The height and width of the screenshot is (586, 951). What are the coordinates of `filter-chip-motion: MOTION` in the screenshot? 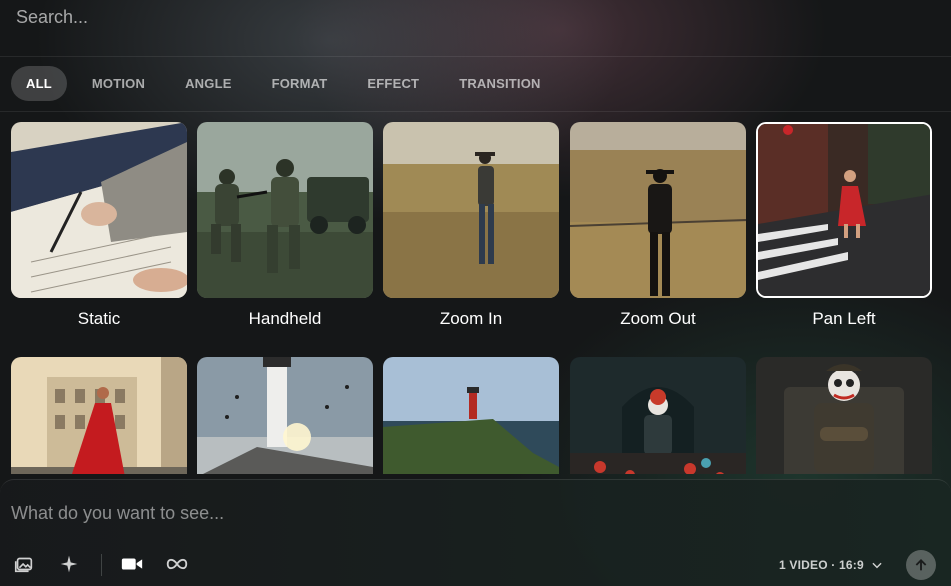 It's located at (118, 83).